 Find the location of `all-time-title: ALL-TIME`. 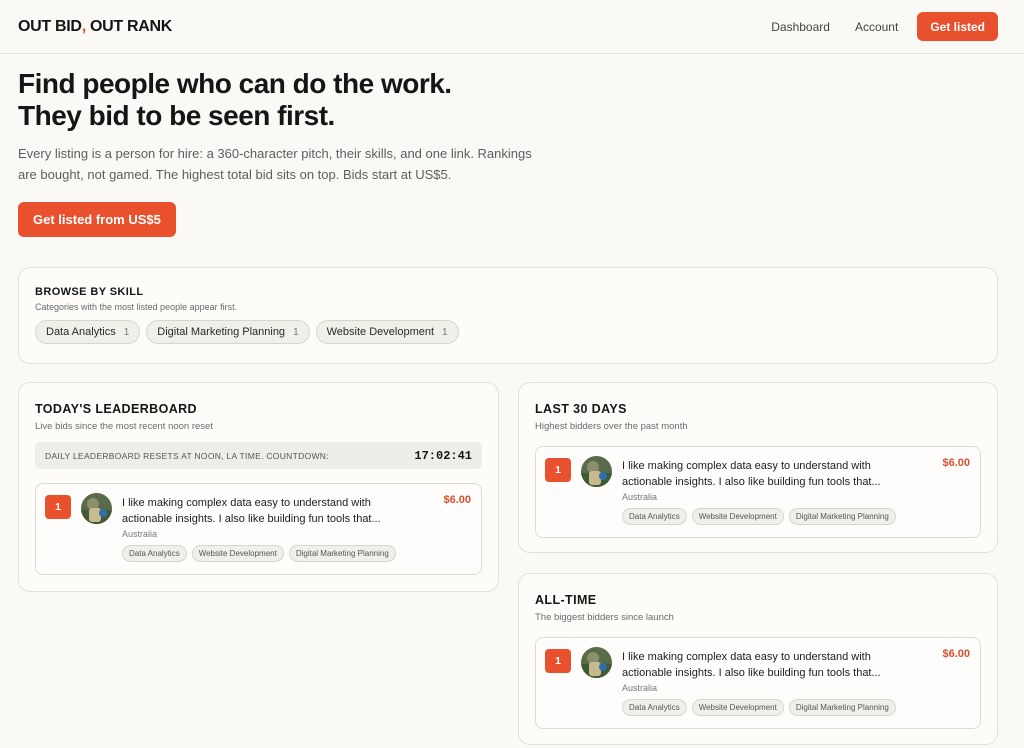

all-time-title: ALL-TIME is located at coordinates (566, 600).